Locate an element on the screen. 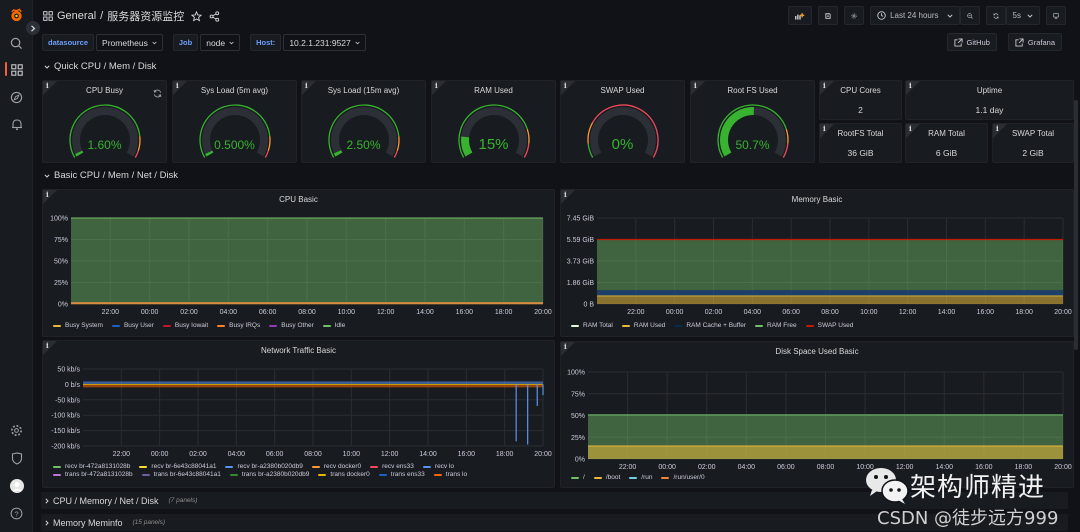 This screenshot has height=532, width=1080. search-icon is located at coordinates (16, 43).